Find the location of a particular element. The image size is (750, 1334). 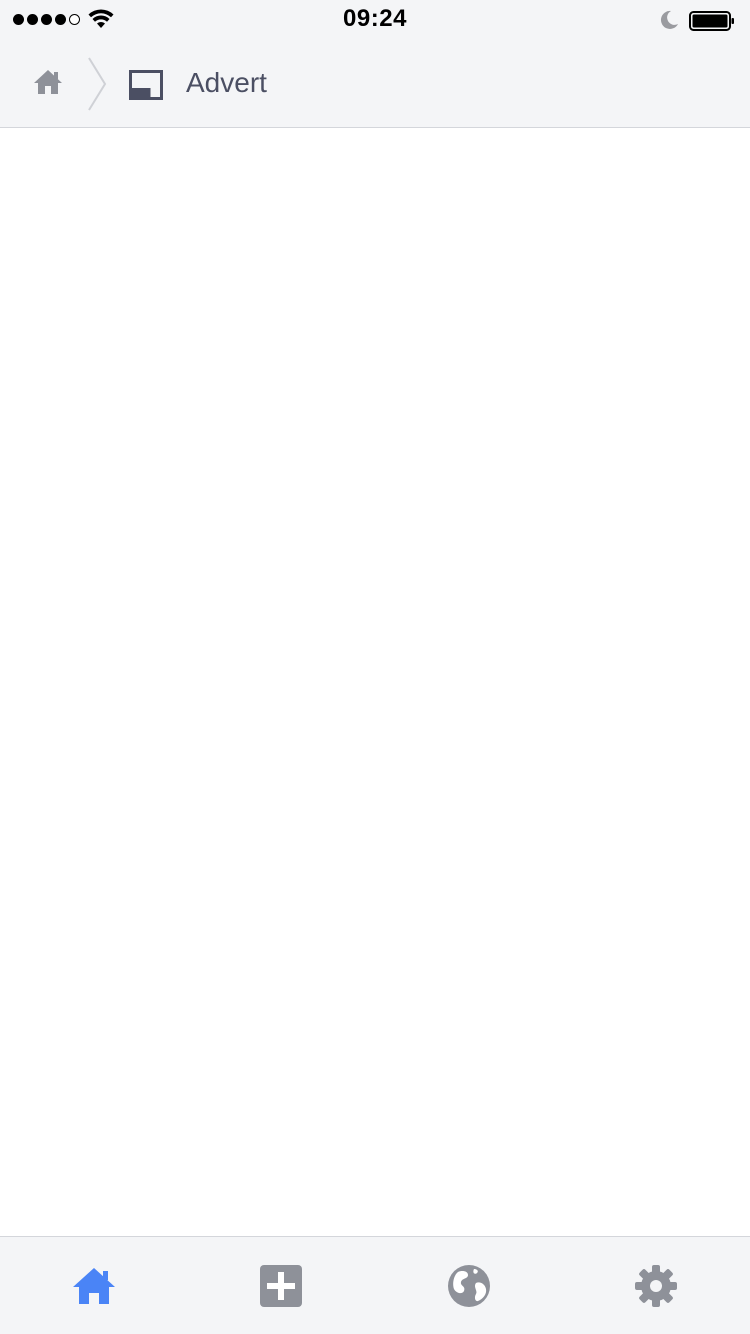

status-time: 09:24 is located at coordinates (375, 18).